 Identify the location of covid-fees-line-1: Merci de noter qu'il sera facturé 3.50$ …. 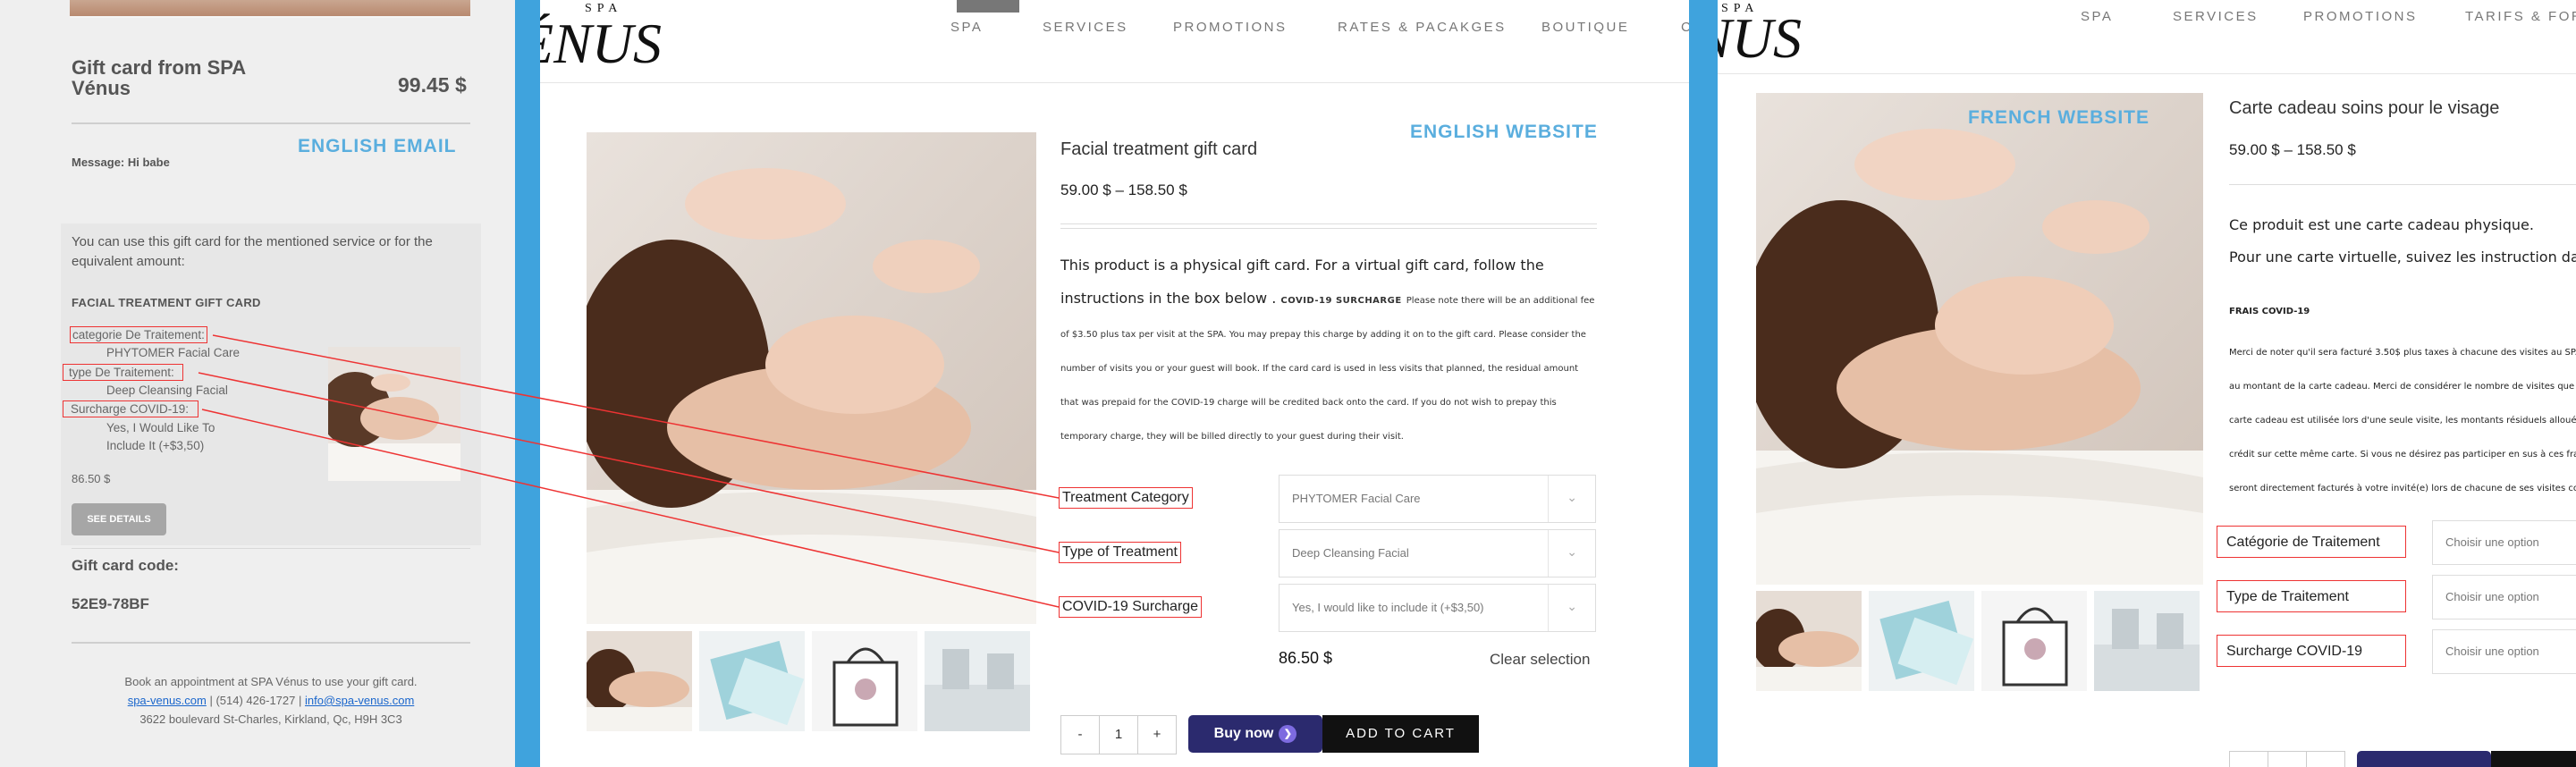
(2402, 353).